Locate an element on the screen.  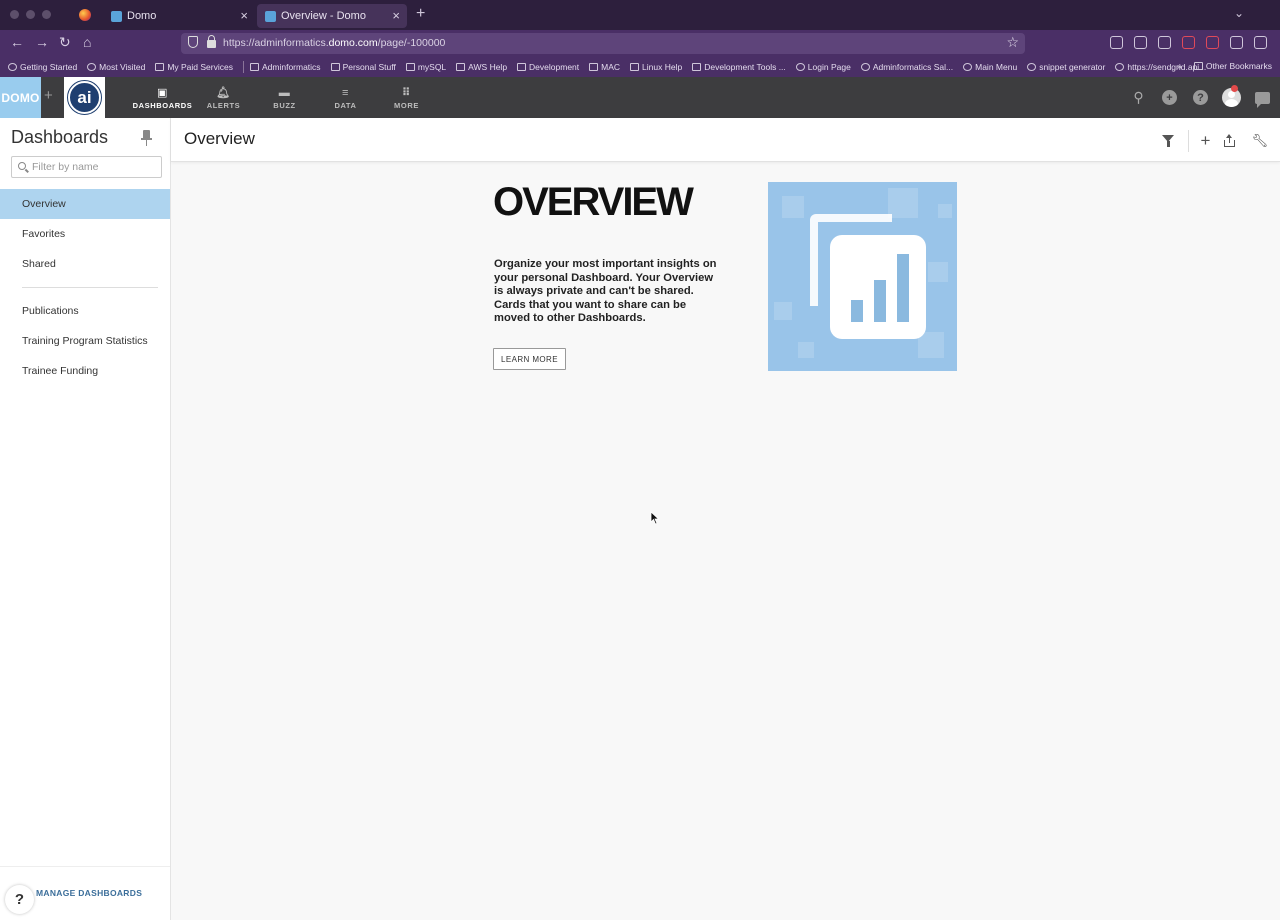
partner-logo: ai is located at coordinates (84, 97).